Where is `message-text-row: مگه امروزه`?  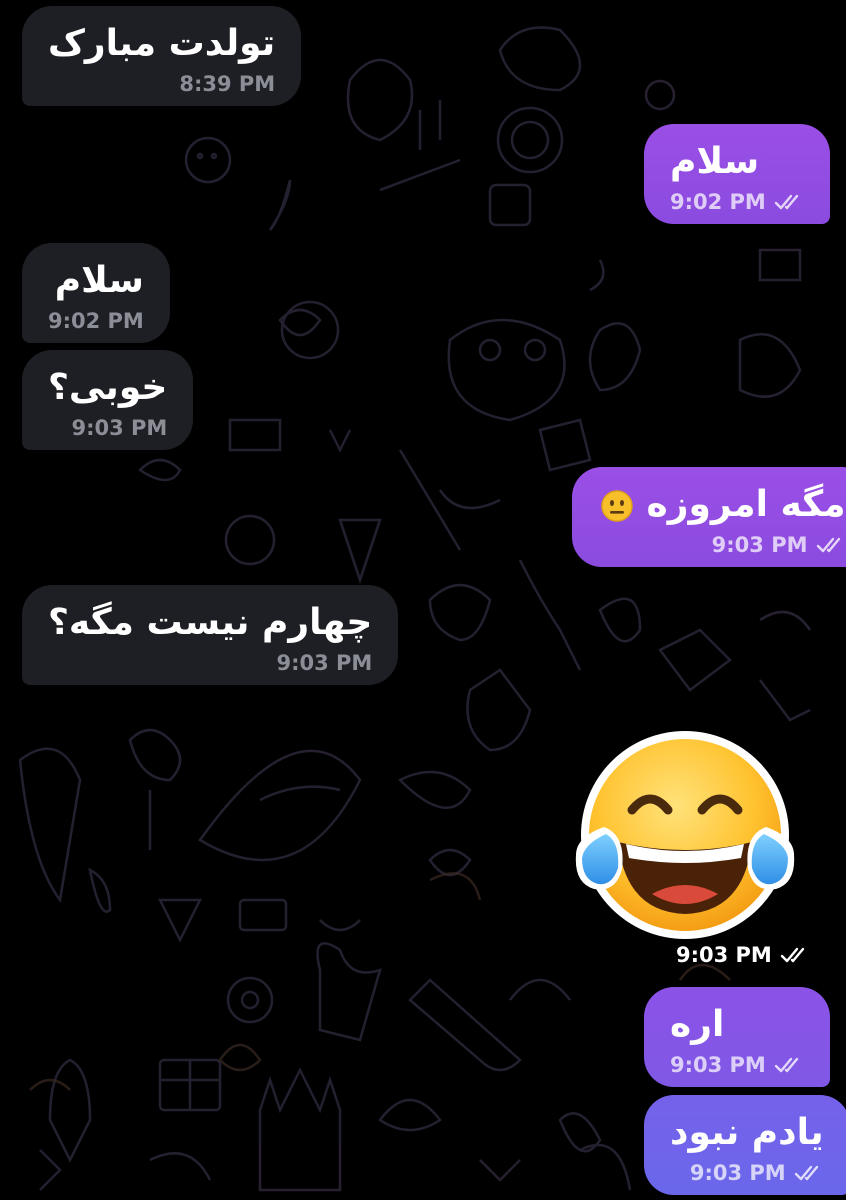
message-text-row: مگه امروزه is located at coordinates (722, 505).